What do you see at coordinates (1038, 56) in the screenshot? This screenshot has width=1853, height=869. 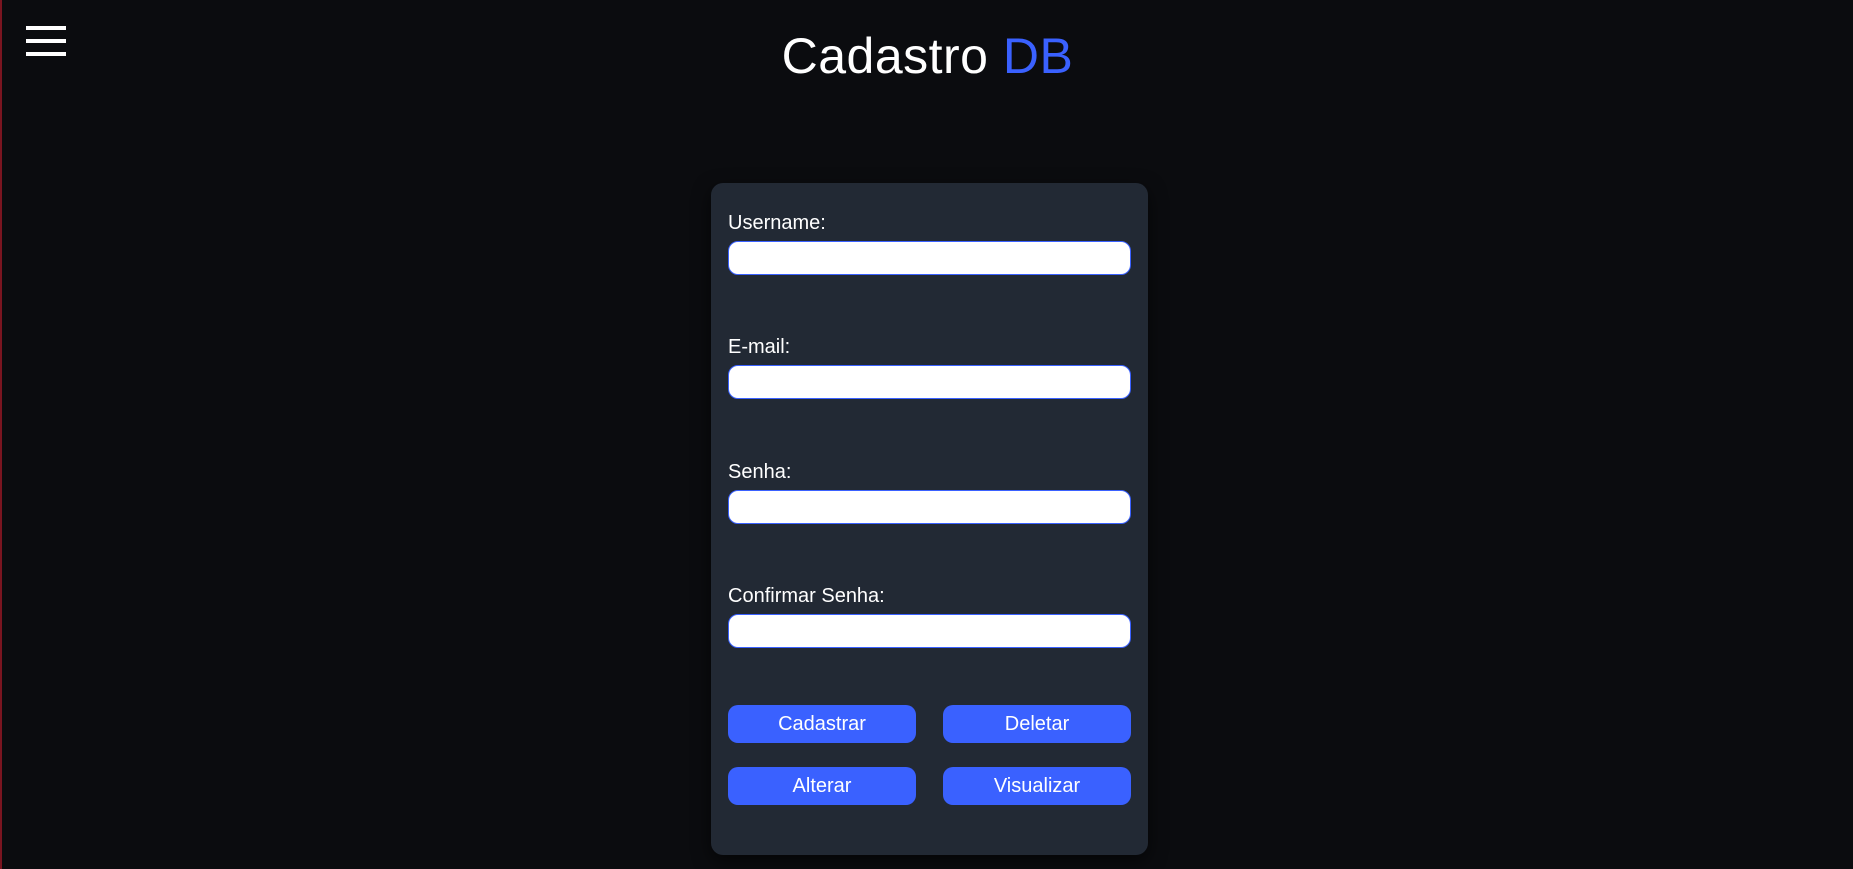 I see `page-title-accent: DB` at bounding box center [1038, 56].